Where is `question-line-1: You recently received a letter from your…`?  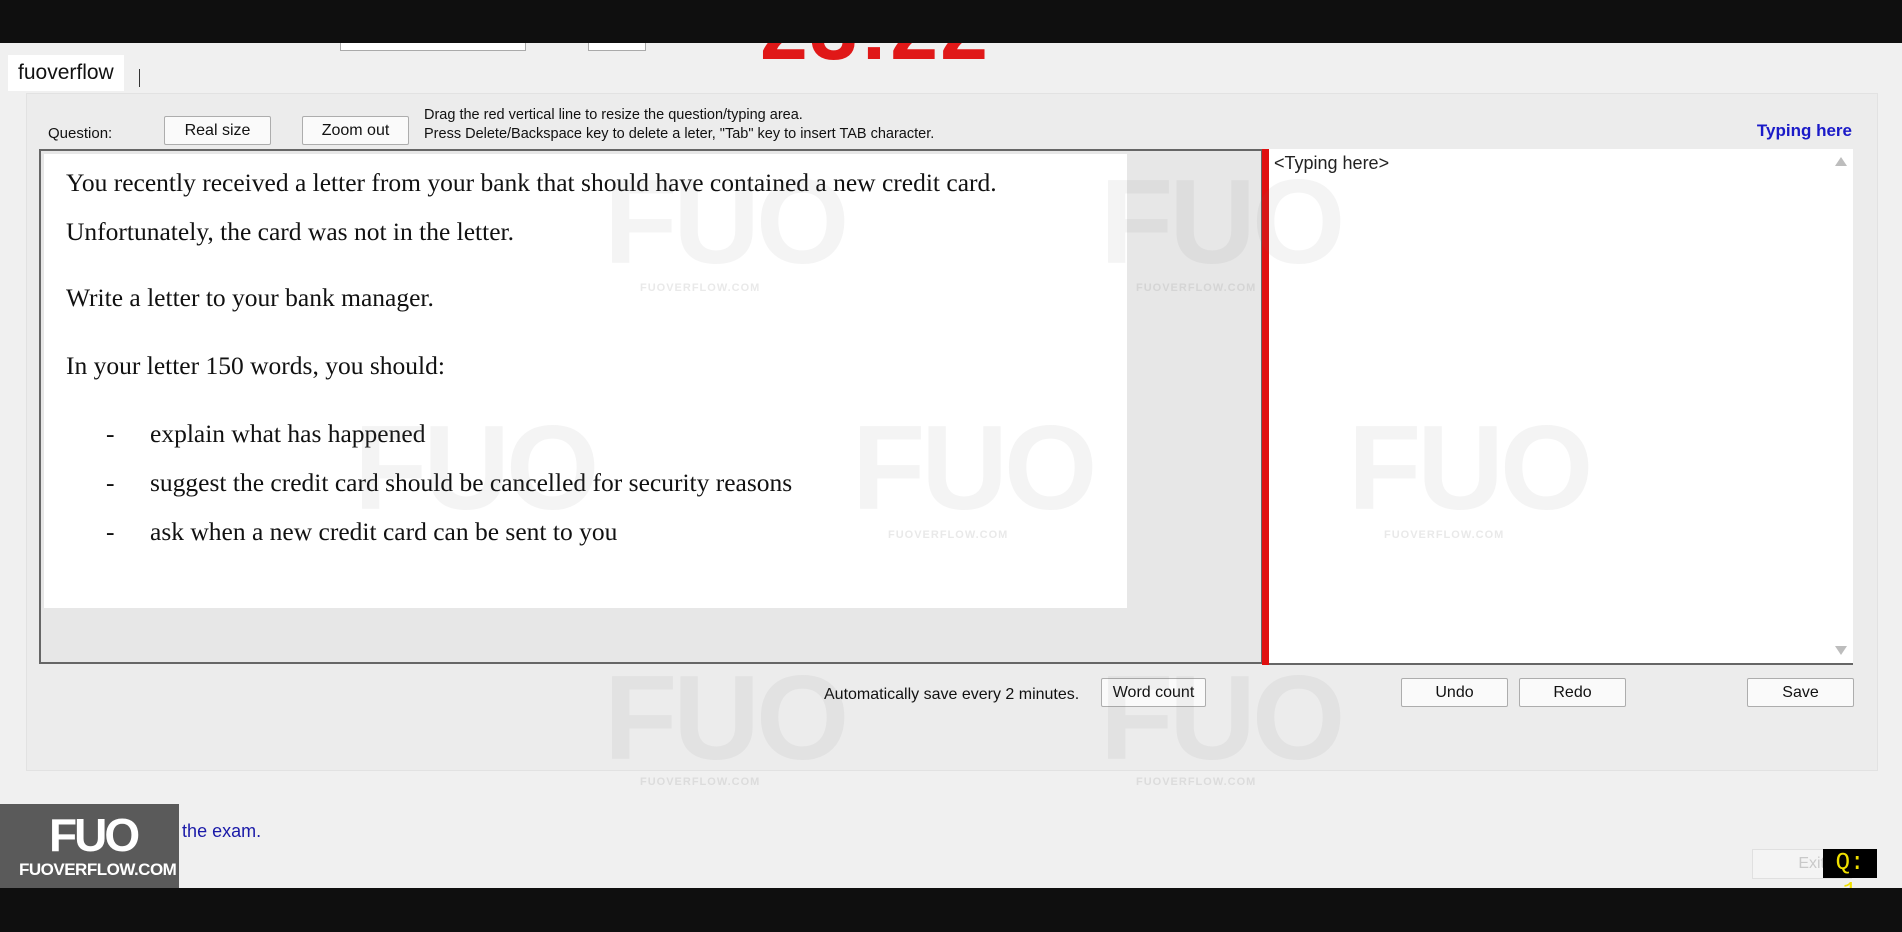
question-line-1: You recently received a letter from your… is located at coordinates (531, 182).